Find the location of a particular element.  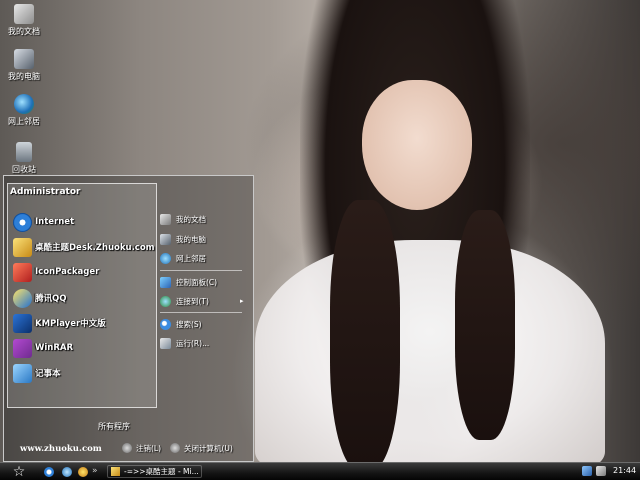

program-item-notepad: 记事本 is located at coordinates (37, 373).